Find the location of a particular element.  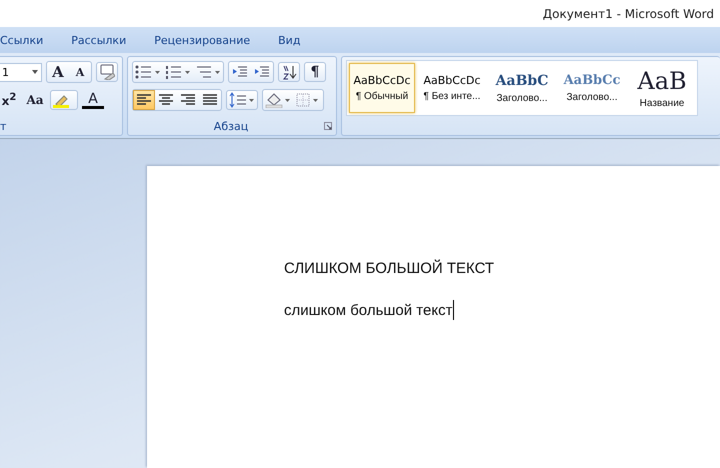

group-label: Абзац is located at coordinates (231, 126).